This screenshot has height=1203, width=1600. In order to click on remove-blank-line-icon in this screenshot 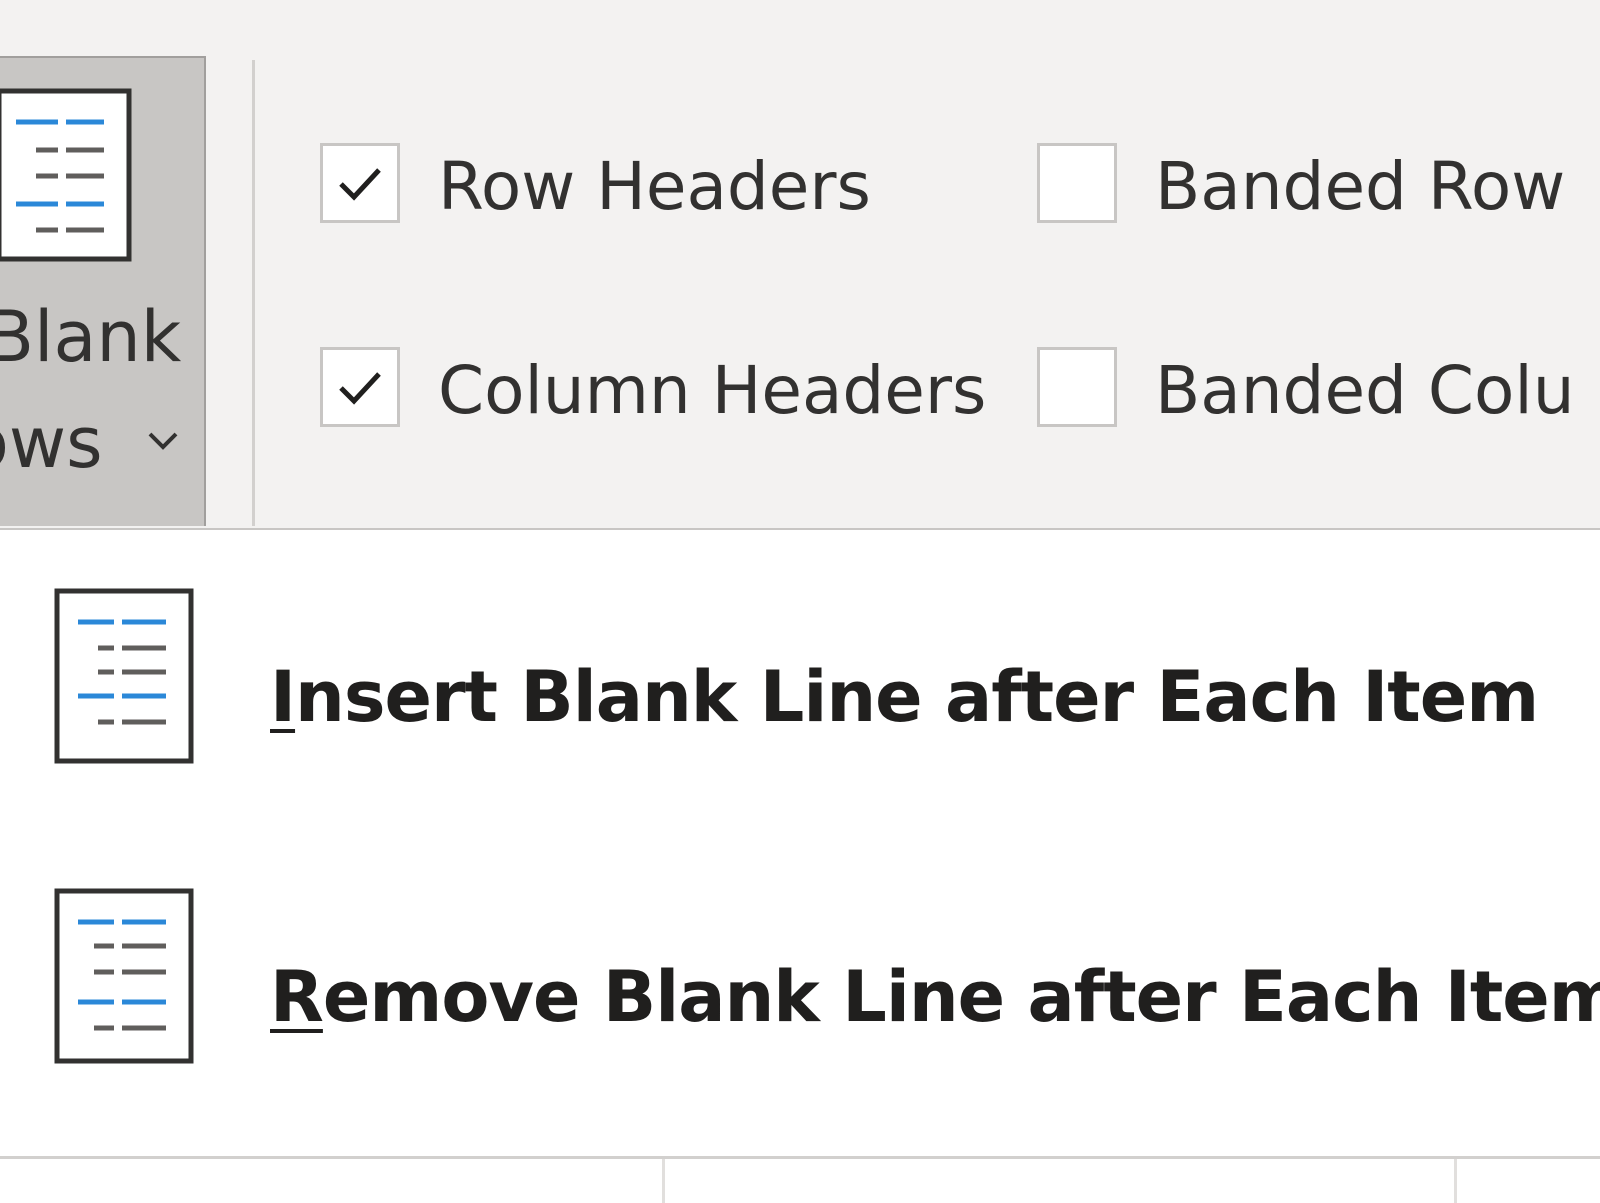, I will do `click(124, 976)`.